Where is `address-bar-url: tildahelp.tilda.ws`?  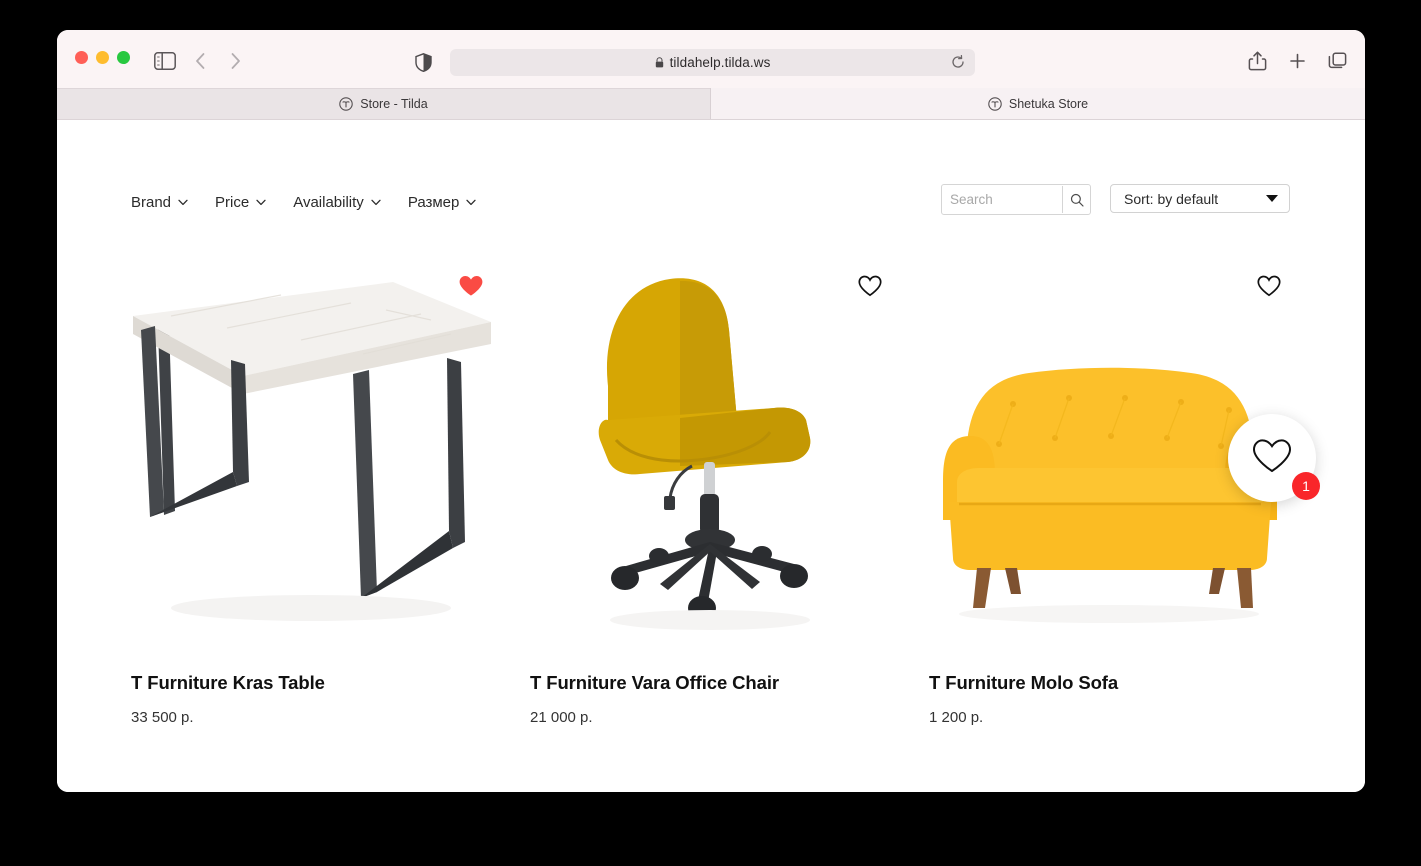
address-bar-url: tildahelp.tilda.ws is located at coordinates (720, 62).